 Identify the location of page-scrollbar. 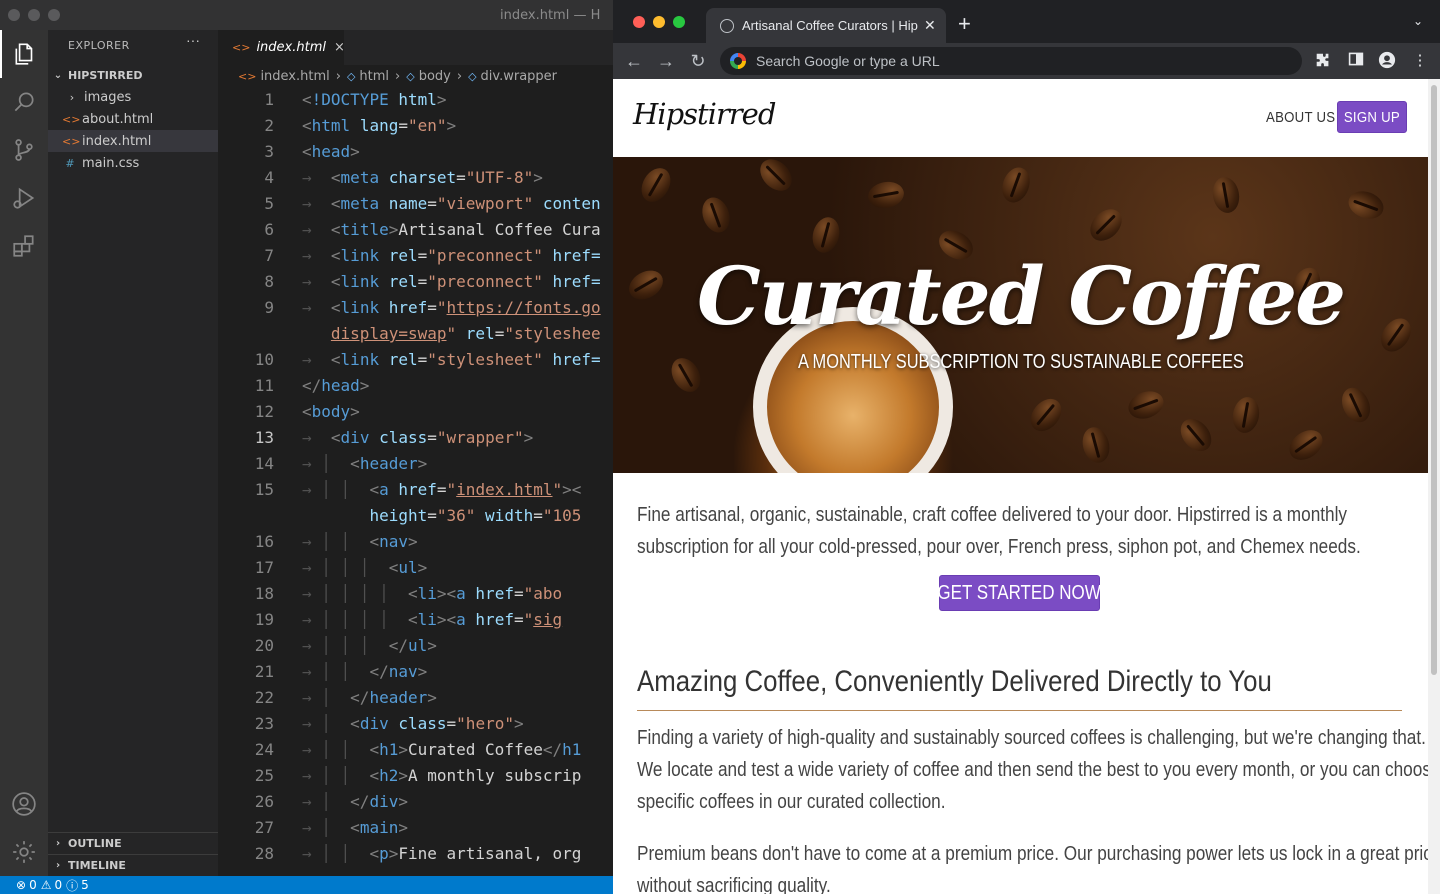
(1434, 486).